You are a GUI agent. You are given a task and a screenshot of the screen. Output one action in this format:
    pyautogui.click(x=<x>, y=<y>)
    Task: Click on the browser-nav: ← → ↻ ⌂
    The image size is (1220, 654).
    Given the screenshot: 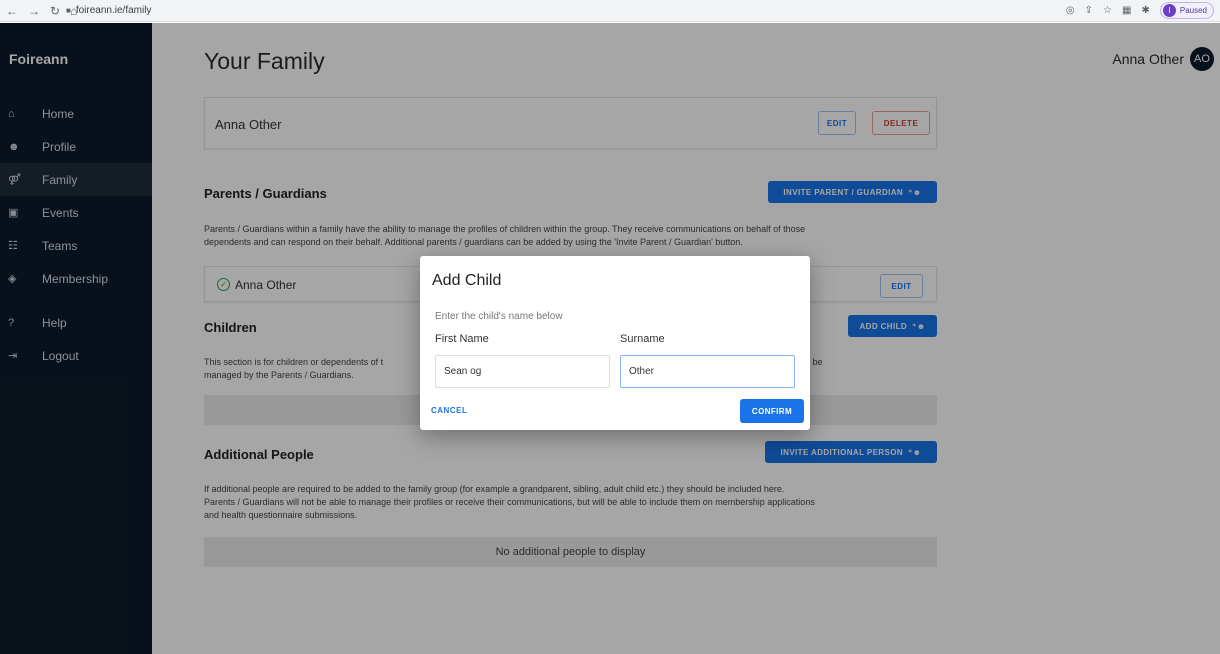 What is the action you would take?
    pyautogui.click(x=38, y=11)
    